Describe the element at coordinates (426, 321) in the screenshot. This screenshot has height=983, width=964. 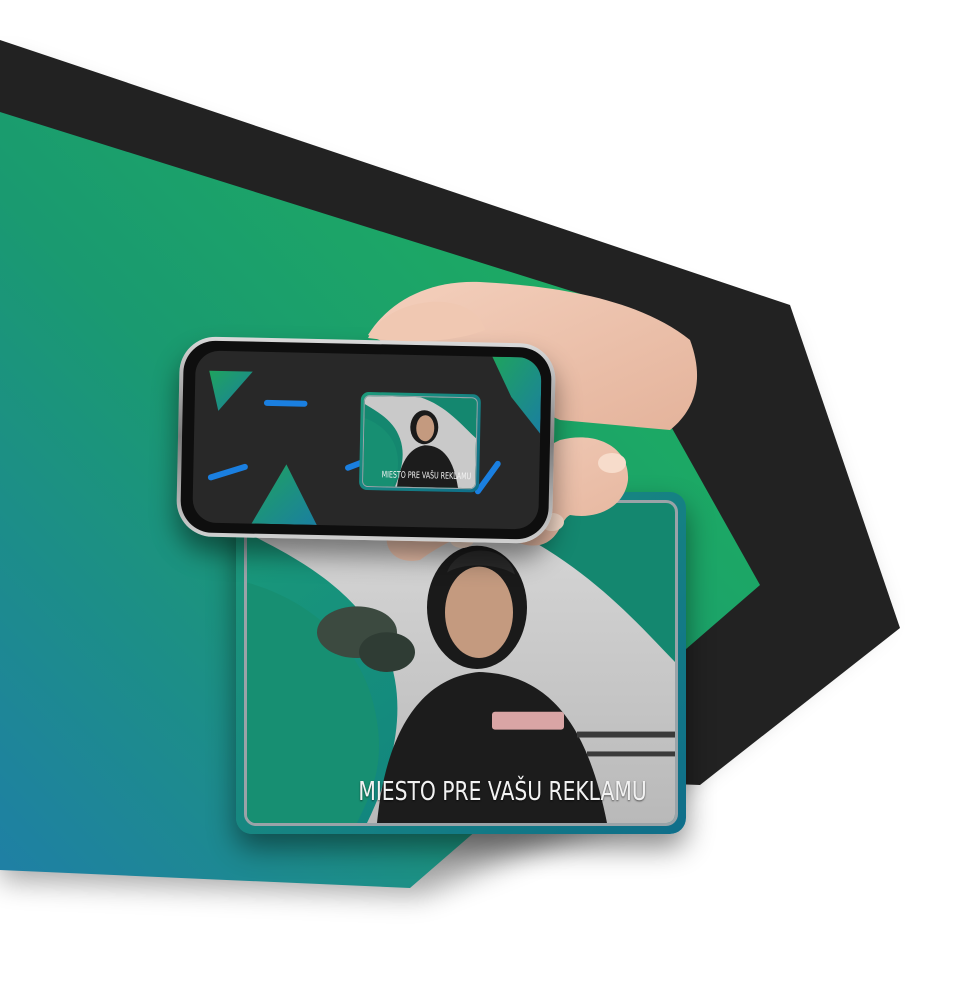
I see `thumb-overlay` at that location.